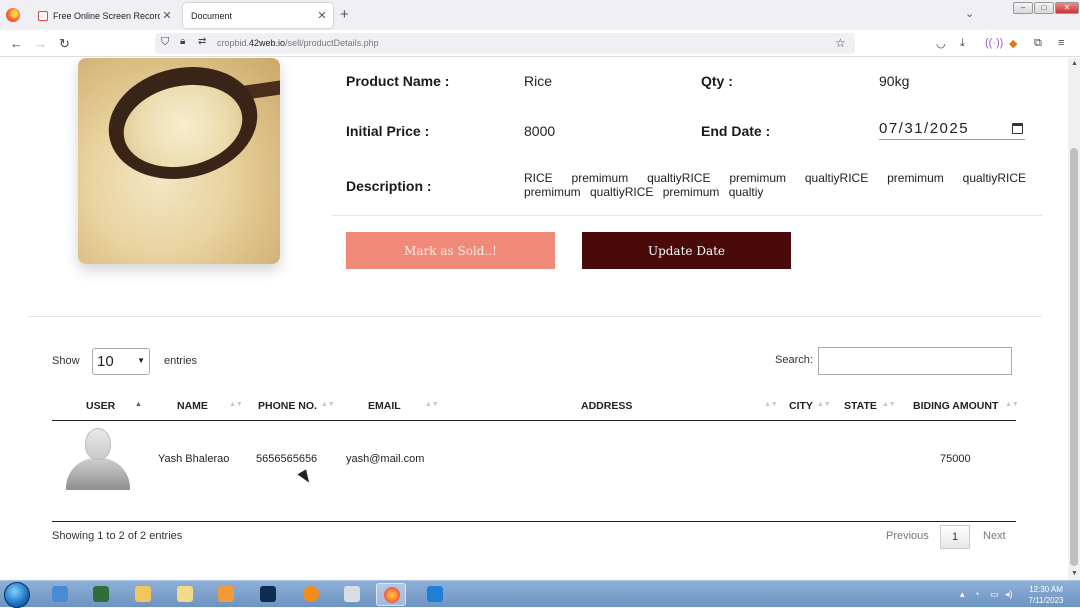 The width and height of the screenshot is (1080, 608). What do you see at coordinates (1074, 573) in the screenshot?
I see `scroll-down-icon: ▼` at bounding box center [1074, 573].